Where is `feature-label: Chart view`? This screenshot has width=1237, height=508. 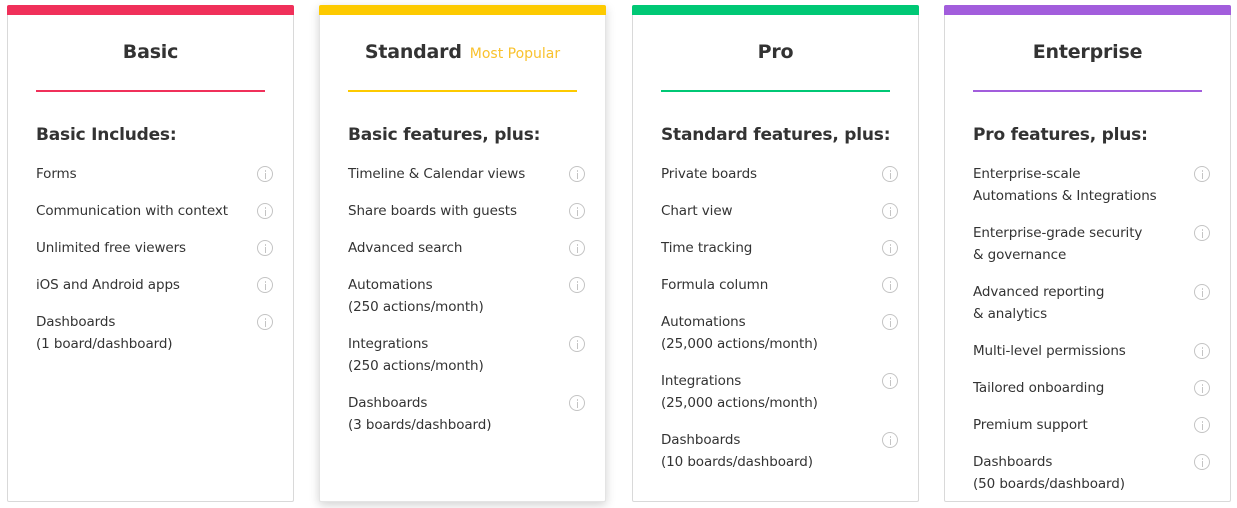 feature-label: Chart view is located at coordinates (697, 211).